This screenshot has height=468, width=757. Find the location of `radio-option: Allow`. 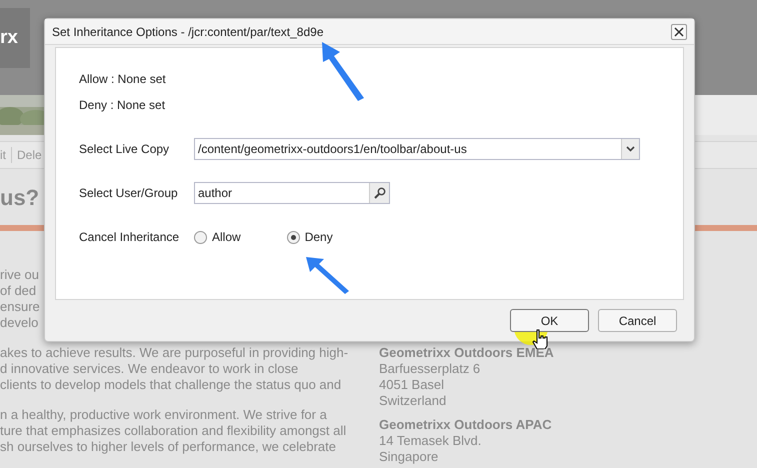

radio-option: Allow is located at coordinates (217, 237).